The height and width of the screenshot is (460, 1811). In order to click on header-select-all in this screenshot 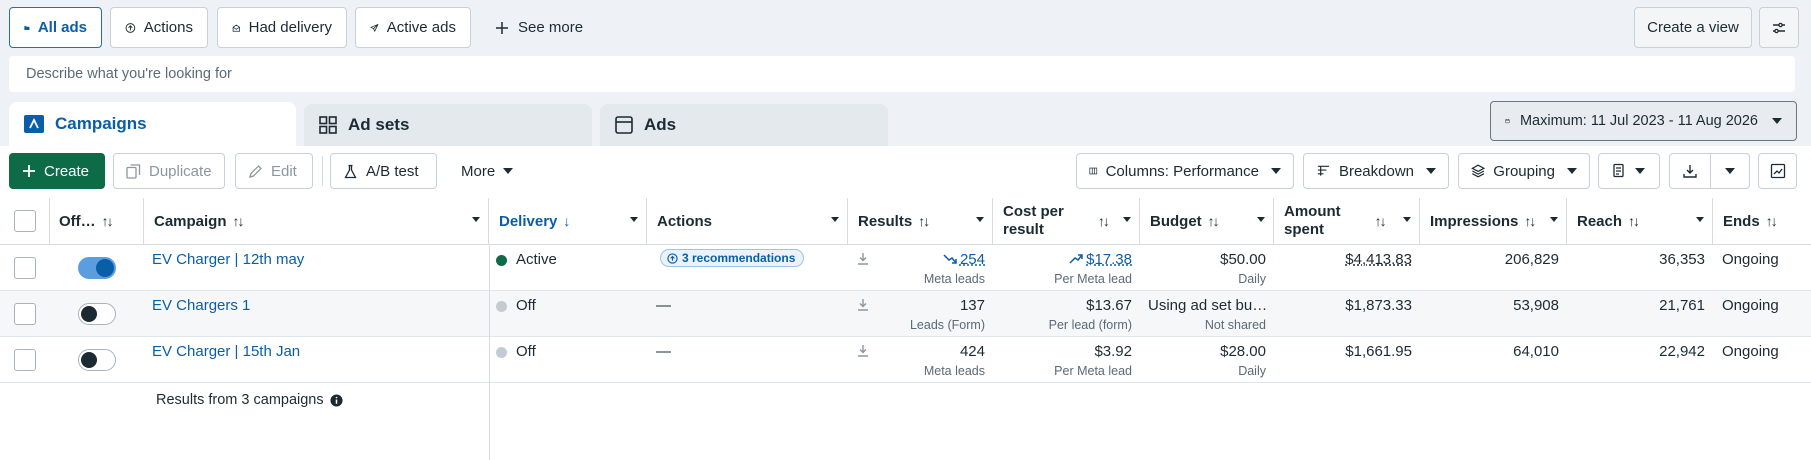, I will do `click(25, 221)`.